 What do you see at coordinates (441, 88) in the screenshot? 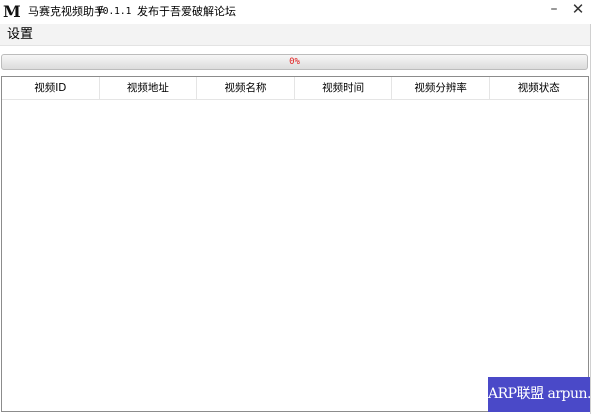
I see `column-header-video-resolution: 视频分辨率` at bounding box center [441, 88].